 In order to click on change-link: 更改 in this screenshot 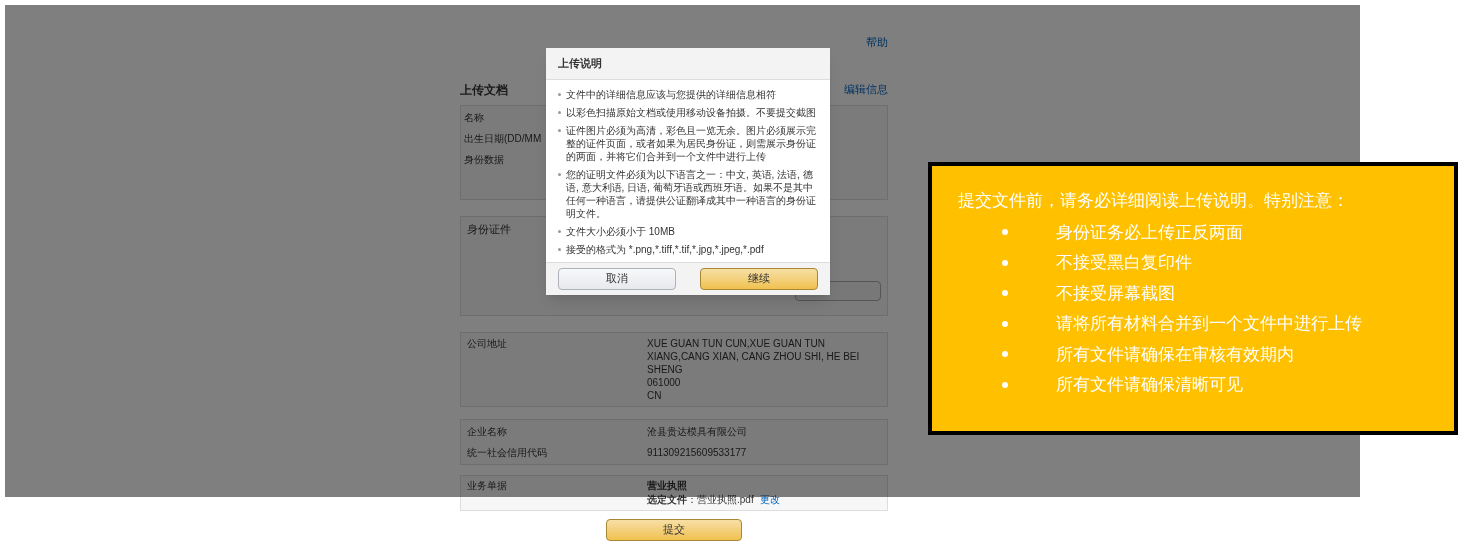, I will do `click(769, 499)`.